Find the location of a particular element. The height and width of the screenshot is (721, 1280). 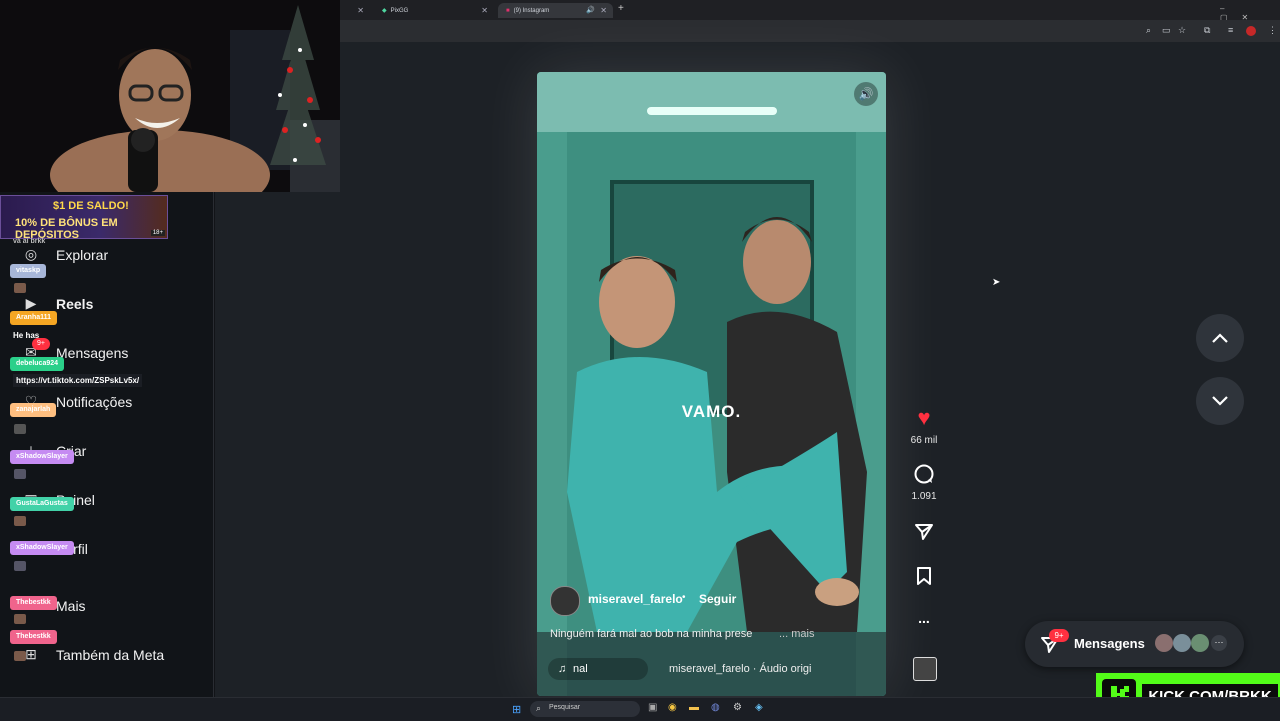

reel-caption-text: Ninguém fará mal ao bob na minha prese is located at coordinates (651, 634).